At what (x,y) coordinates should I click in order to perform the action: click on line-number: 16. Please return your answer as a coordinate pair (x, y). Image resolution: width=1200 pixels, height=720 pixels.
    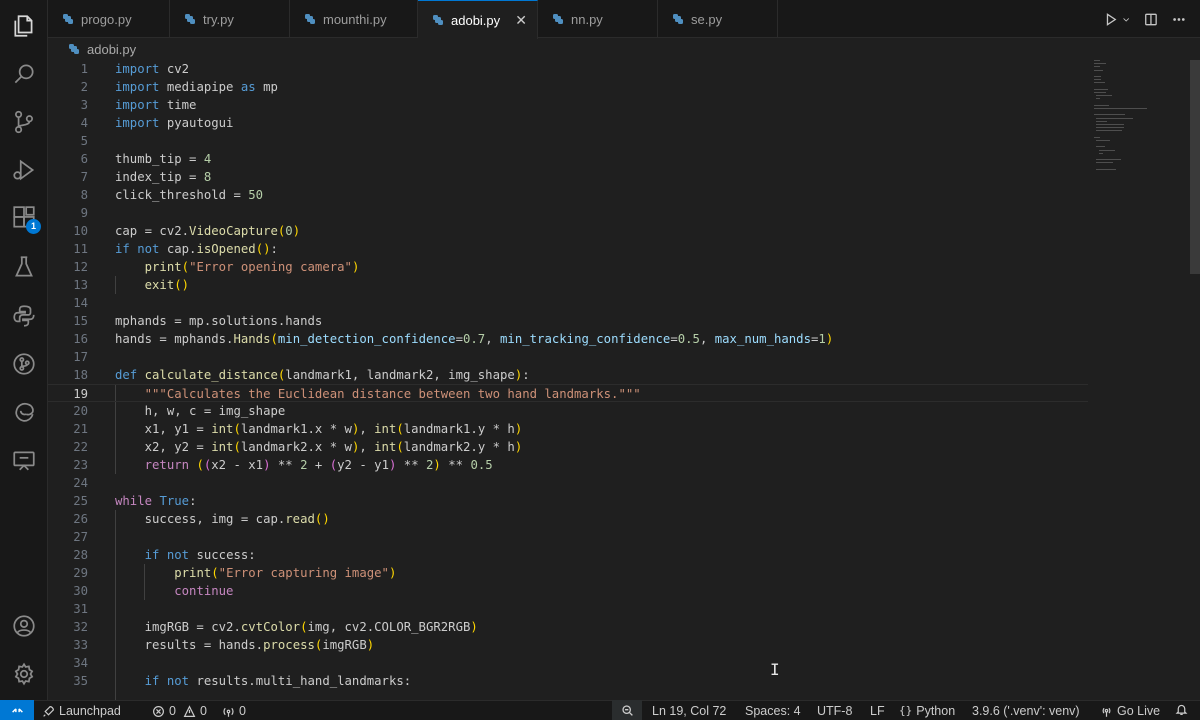
    Looking at the image, I should click on (80, 339).